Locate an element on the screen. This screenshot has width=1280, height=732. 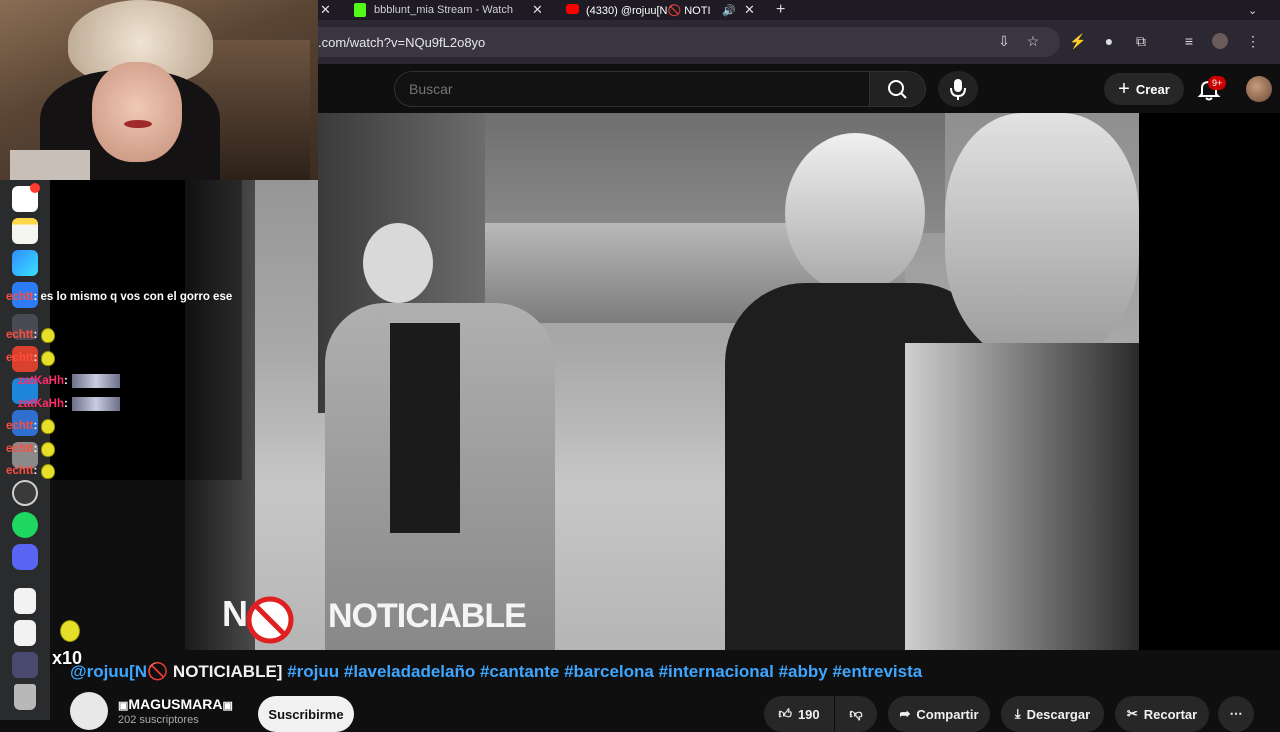
no-entry-icon: 🚫 is located at coordinates (158, 671).